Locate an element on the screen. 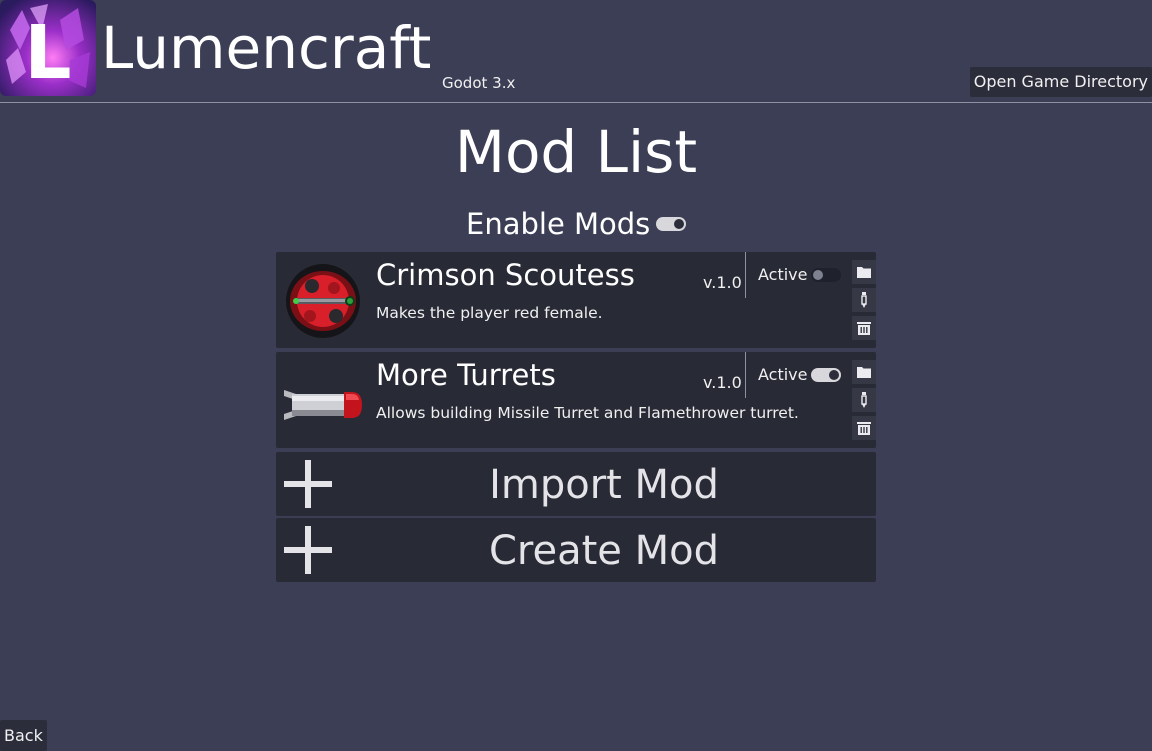  missile-icon is located at coordinates (323, 405).